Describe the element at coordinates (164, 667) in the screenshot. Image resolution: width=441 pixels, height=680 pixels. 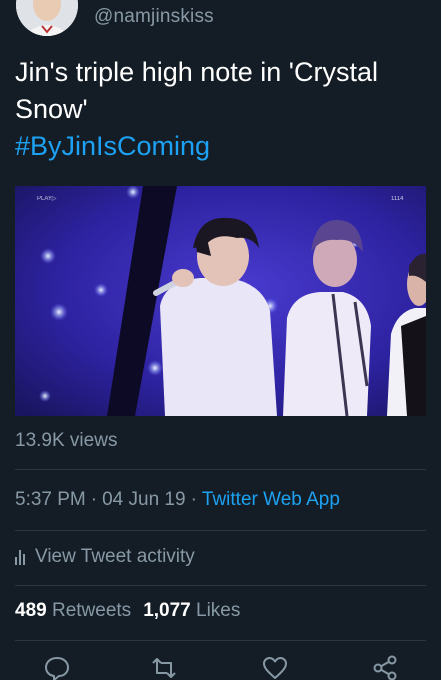
I see `retweet-icon` at that location.